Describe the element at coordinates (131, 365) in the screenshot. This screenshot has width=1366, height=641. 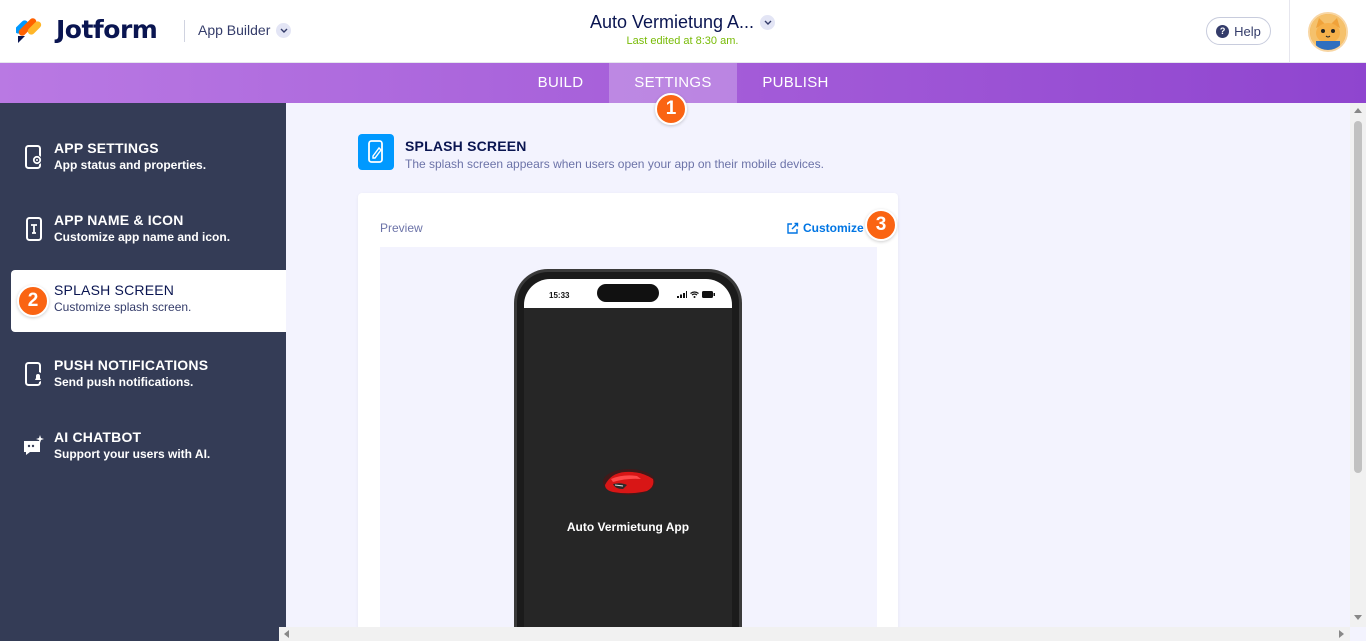
I see `sidebar-item-title: PUSH NOTIFICATIONS` at that location.